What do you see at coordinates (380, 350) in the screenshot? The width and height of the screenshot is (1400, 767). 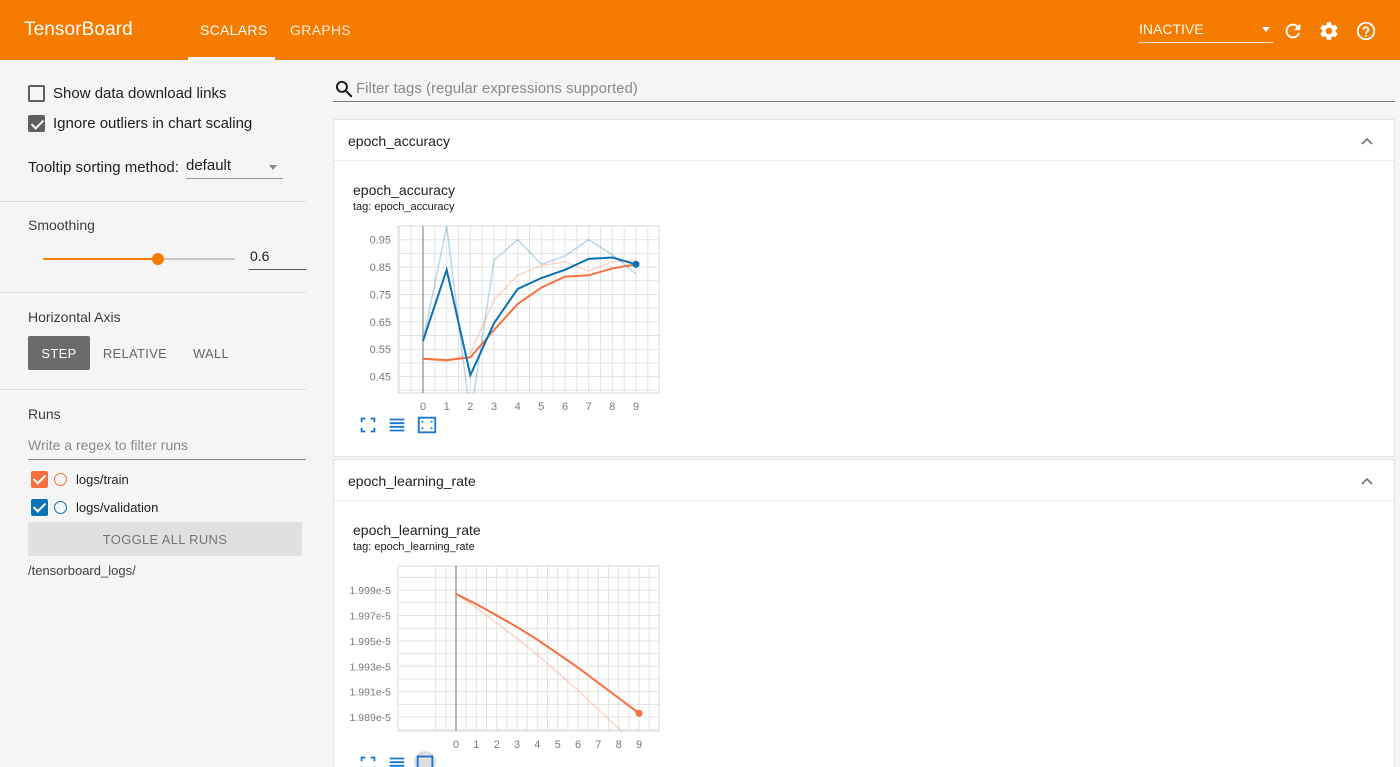 I see `y-tick-label: 0.55` at bounding box center [380, 350].